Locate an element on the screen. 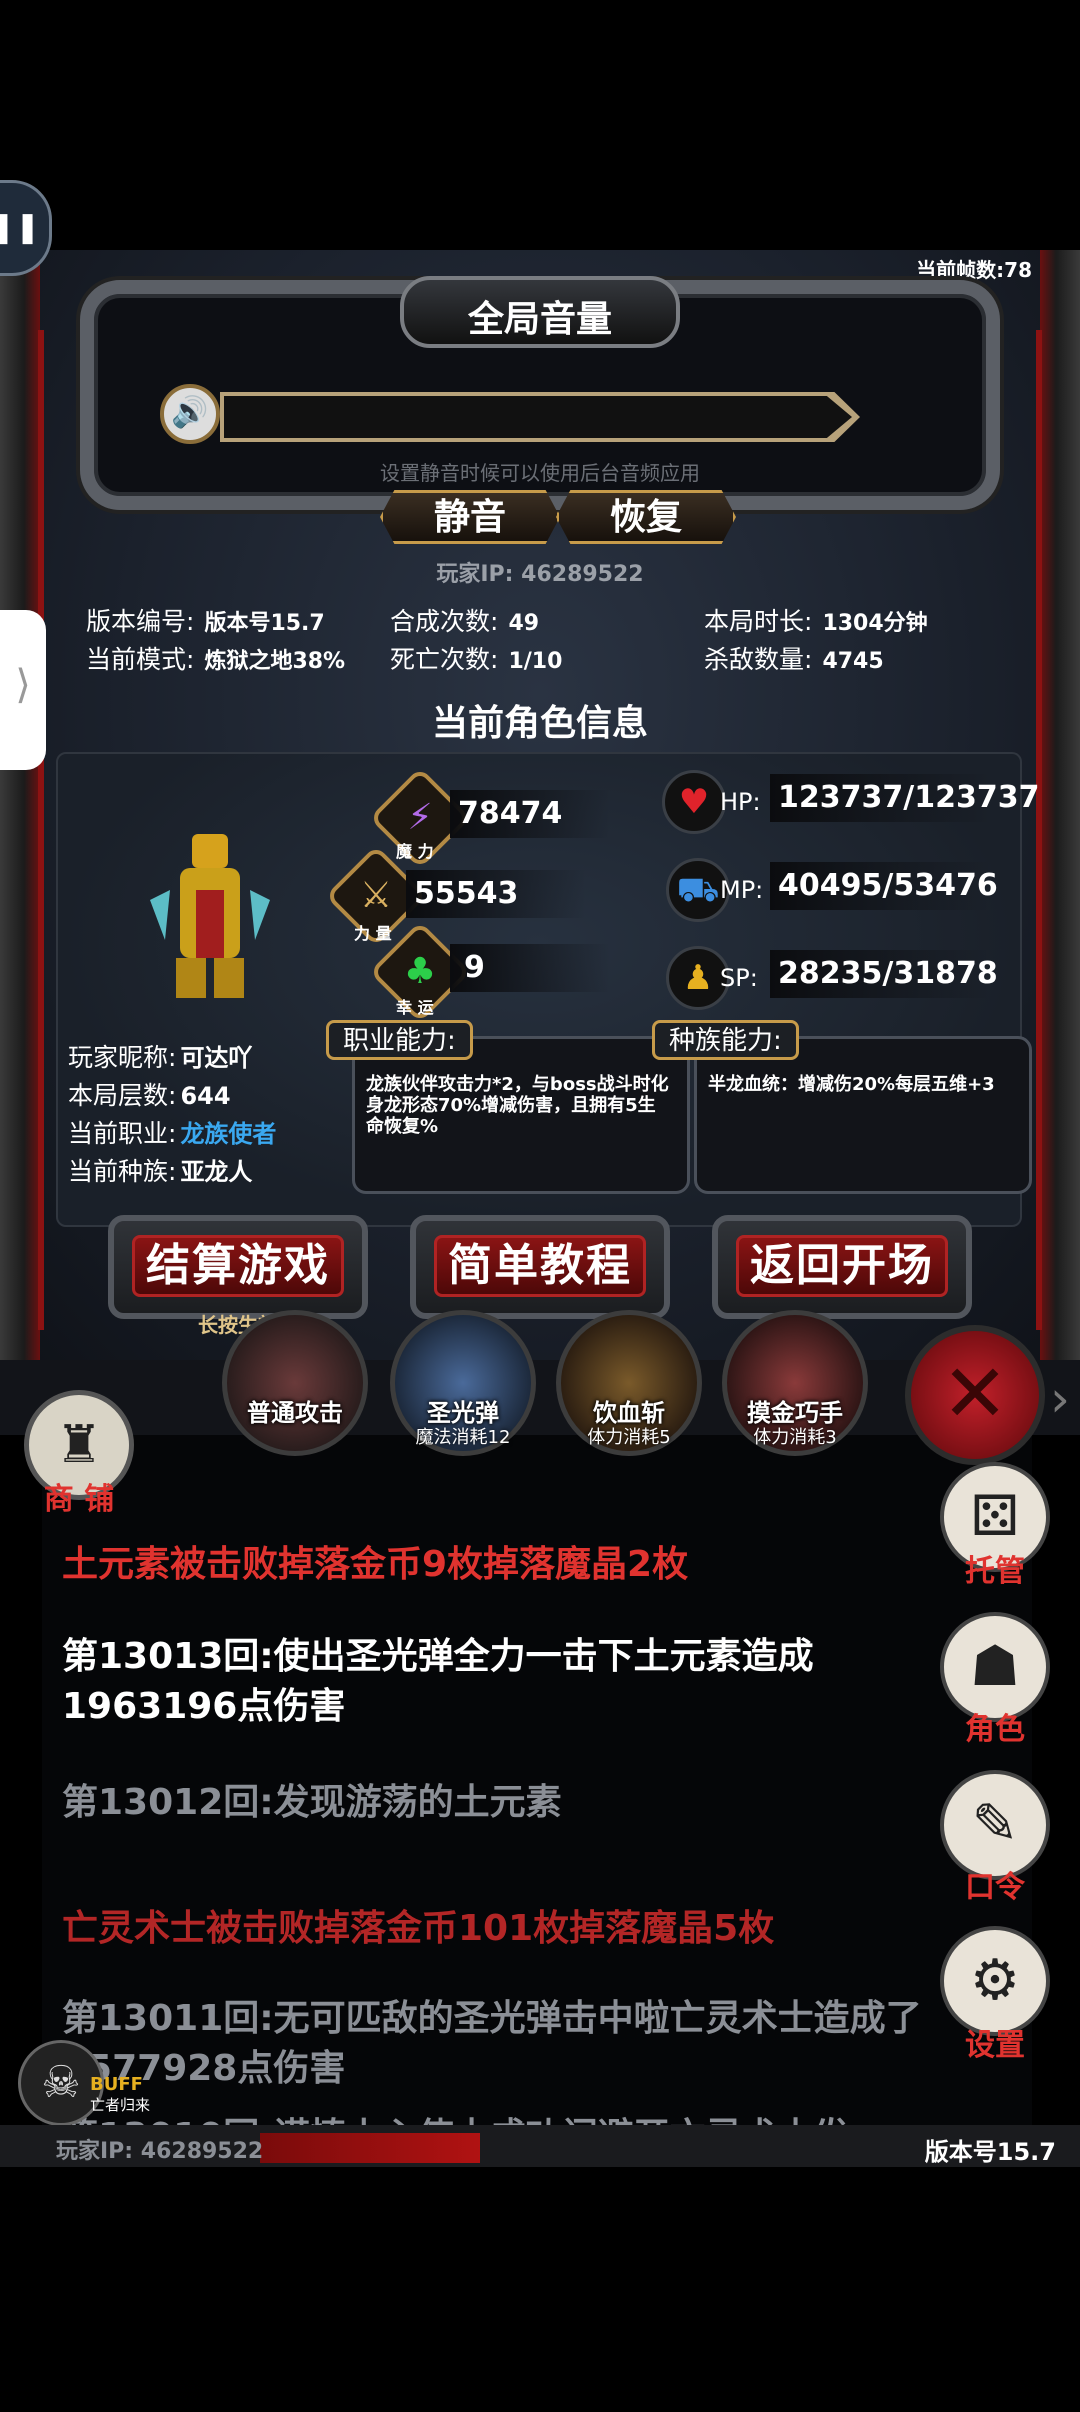 This screenshot has height=2412, width=1080. volume-hint: 设置静音时候可以使用后台音频应用 is located at coordinates (540, 473).